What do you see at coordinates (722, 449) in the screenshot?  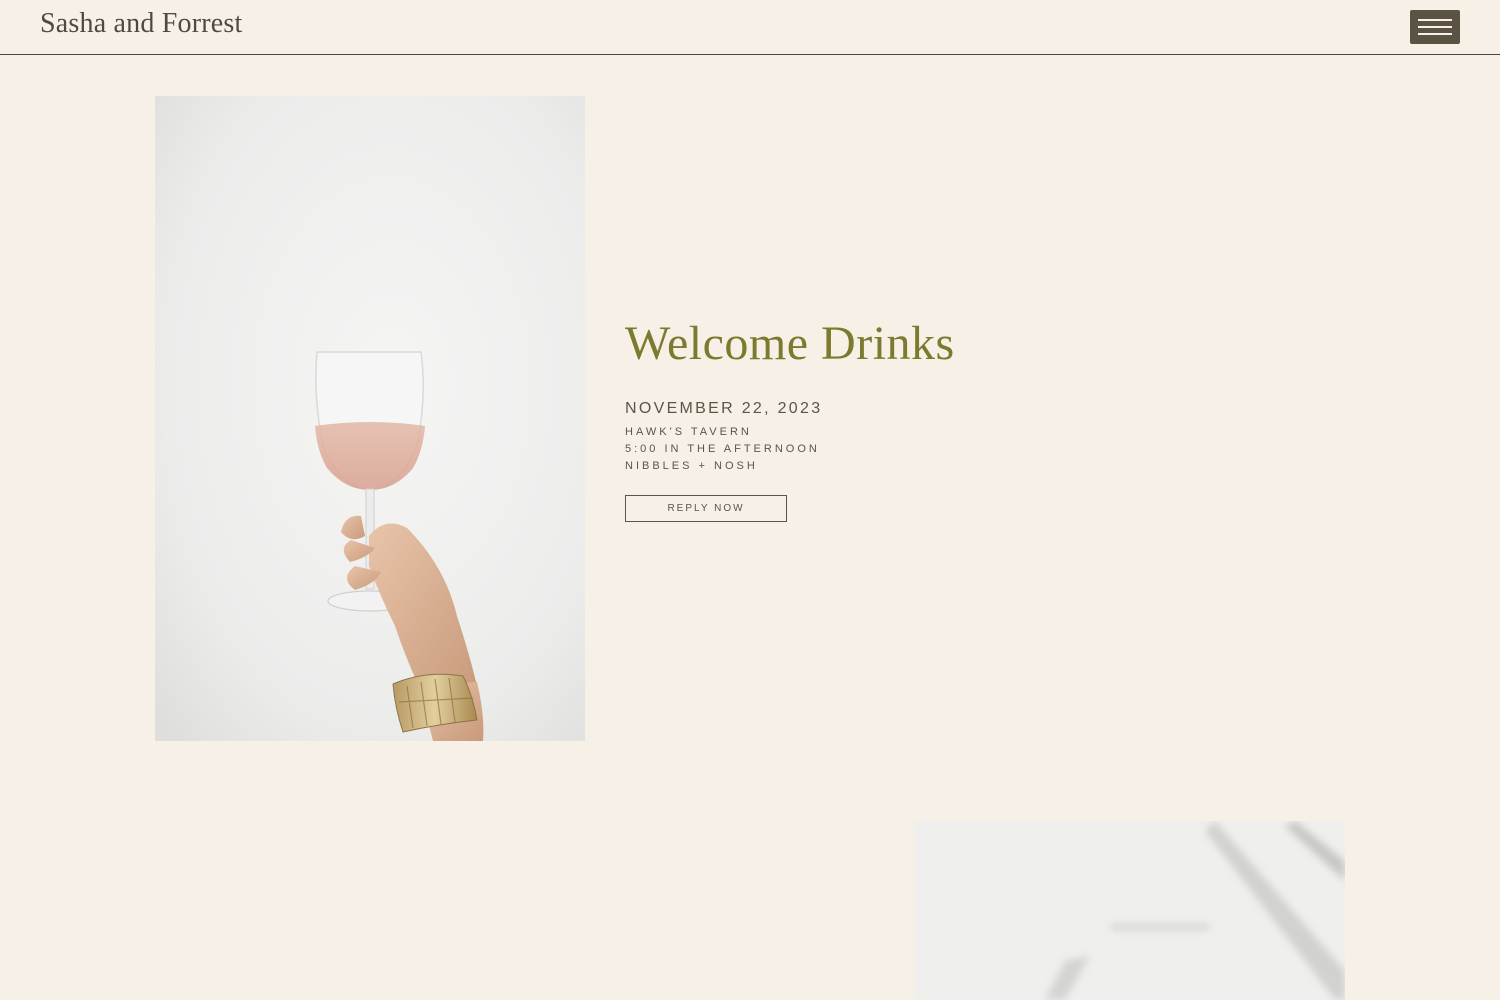 I see `event-time: 5:00 IN THE AFTERNOON` at bounding box center [722, 449].